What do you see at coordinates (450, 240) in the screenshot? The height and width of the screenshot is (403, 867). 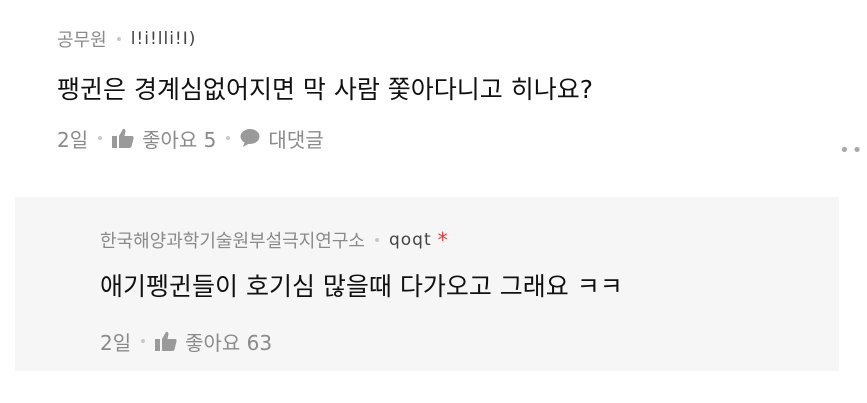 I see `reply-meta: 한국해양과학기술원부설극지연구소 qoqt *` at bounding box center [450, 240].